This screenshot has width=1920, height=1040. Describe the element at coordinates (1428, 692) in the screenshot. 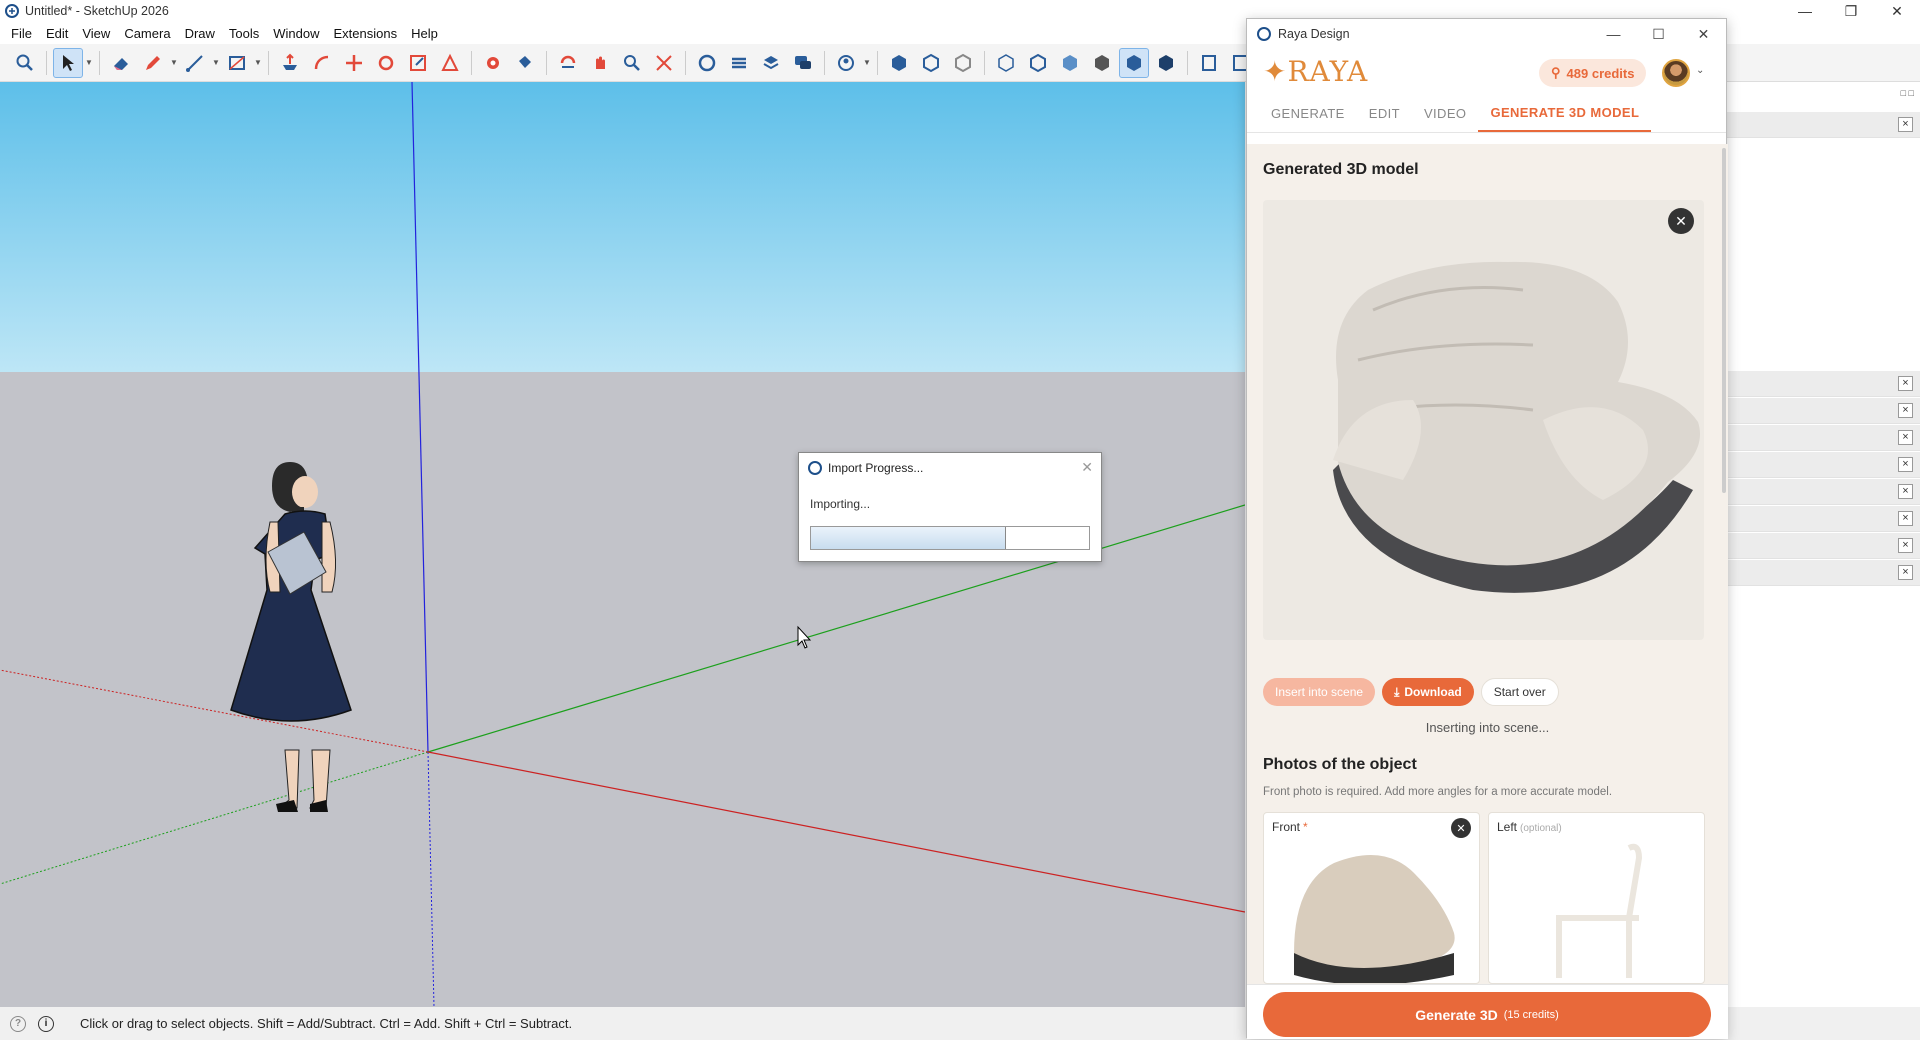

I see `download-button: ⤓ Download` at that location.